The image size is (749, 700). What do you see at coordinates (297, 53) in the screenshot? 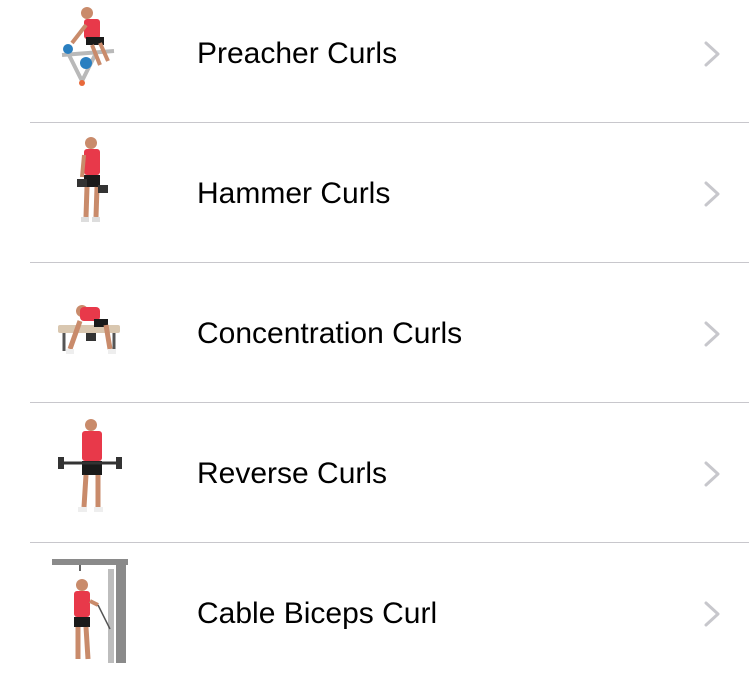
I see `exercise-label: Preacher Curls` at bounding box center [297, 53].